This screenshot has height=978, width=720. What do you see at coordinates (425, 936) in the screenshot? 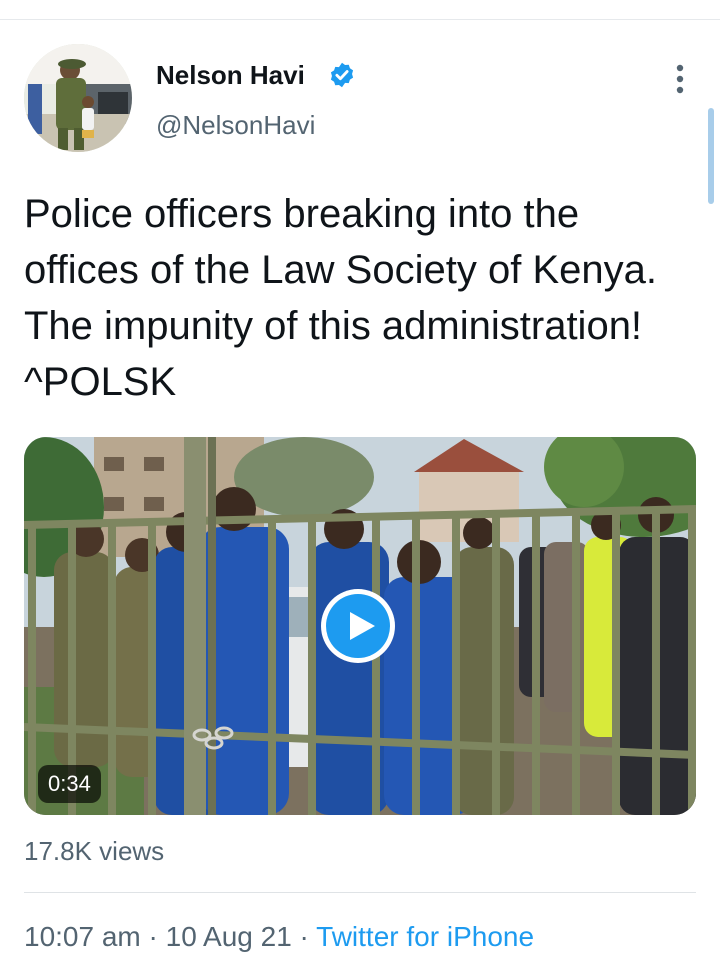
I see `tweet-source-link: Twitter for iPhone` at bounding box center [425, 936].